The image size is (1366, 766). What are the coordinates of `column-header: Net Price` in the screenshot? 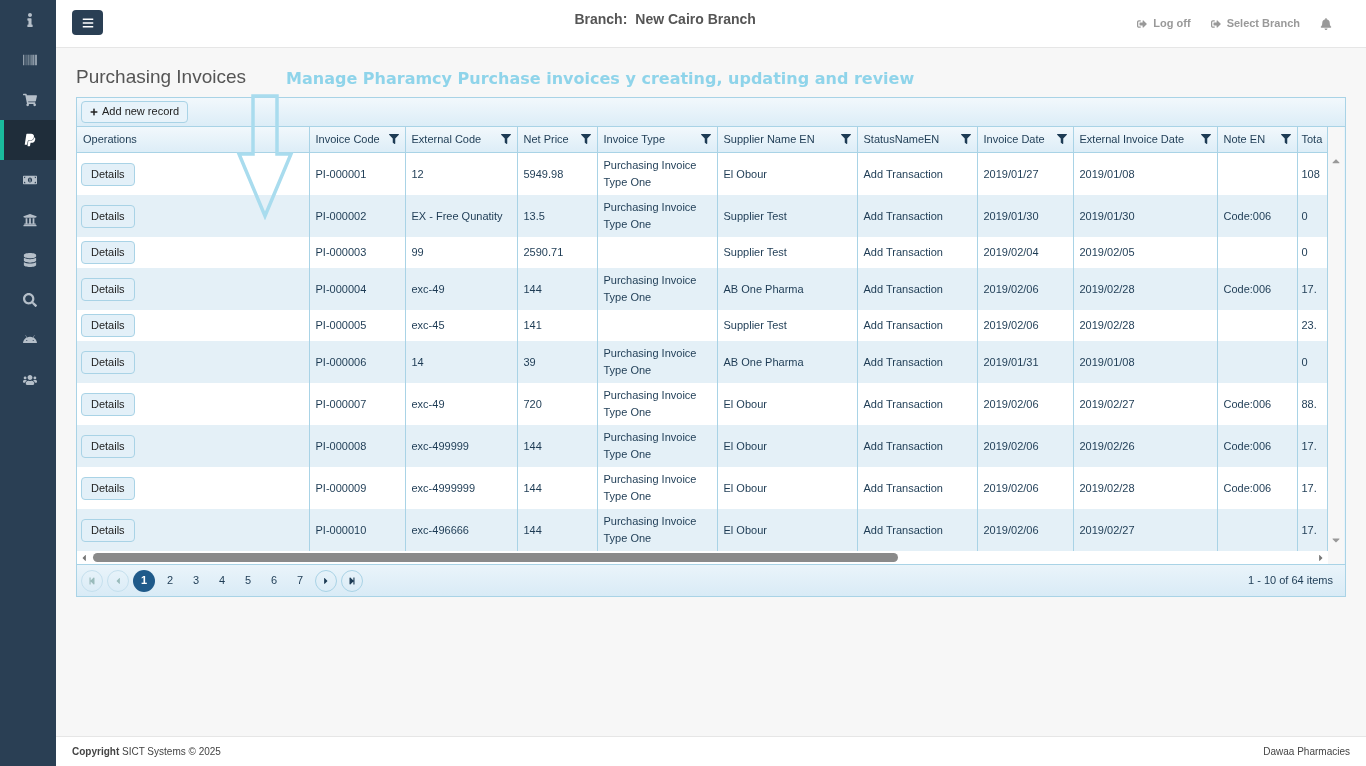 It's located at (557, 139).